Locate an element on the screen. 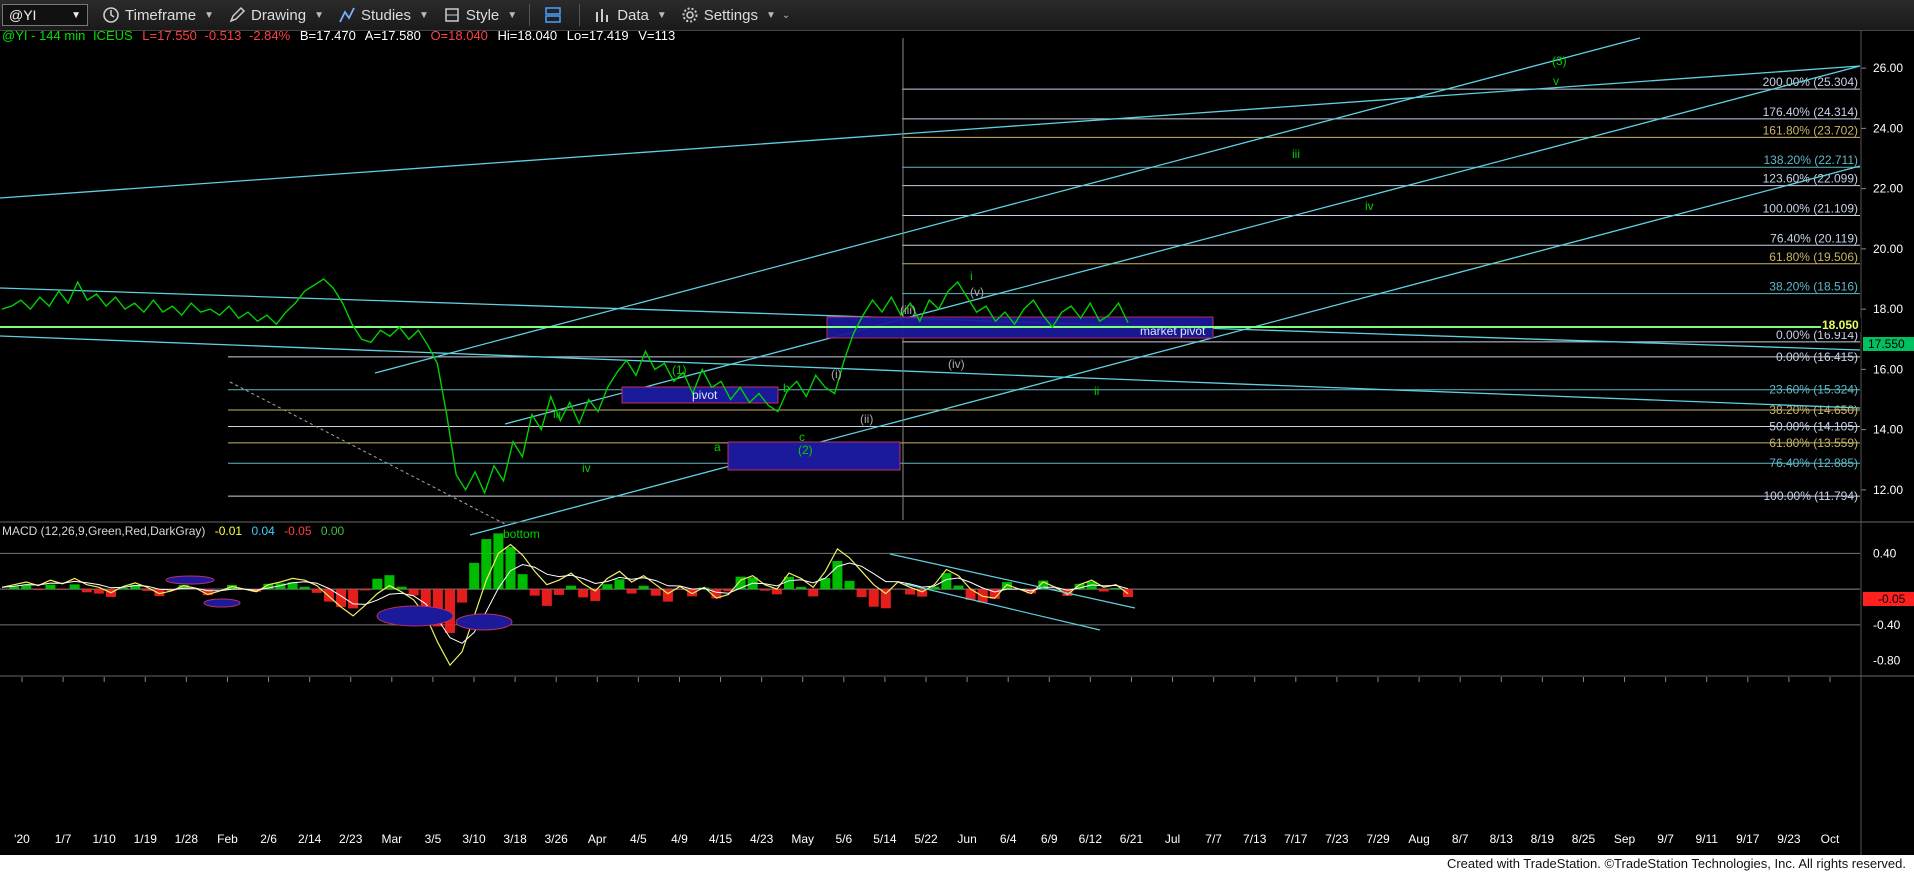 The width and height of the screenshot is (1914, 873). time-tick-label: 7/7 is located at coordinates (1213, 839).